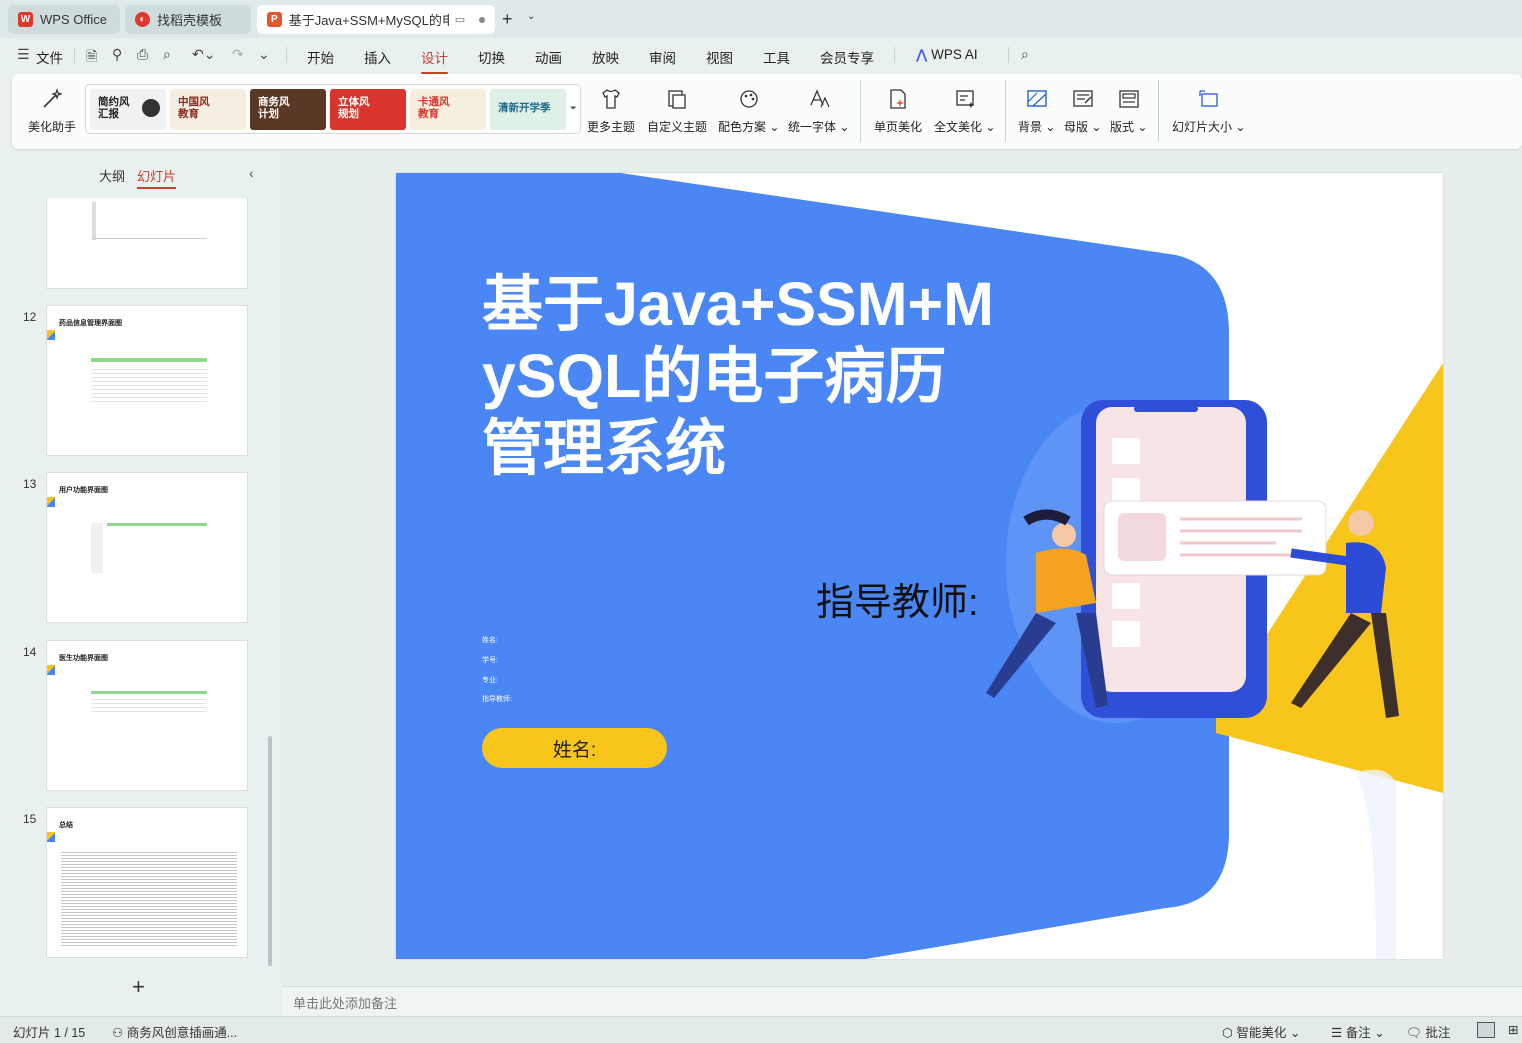 This screenshot has height=1043, width=1522. What do you see at coordinates (142, 19) in the screenshot?
I see `docer-logo-icon: ◐` at bounding box center [142, 19].